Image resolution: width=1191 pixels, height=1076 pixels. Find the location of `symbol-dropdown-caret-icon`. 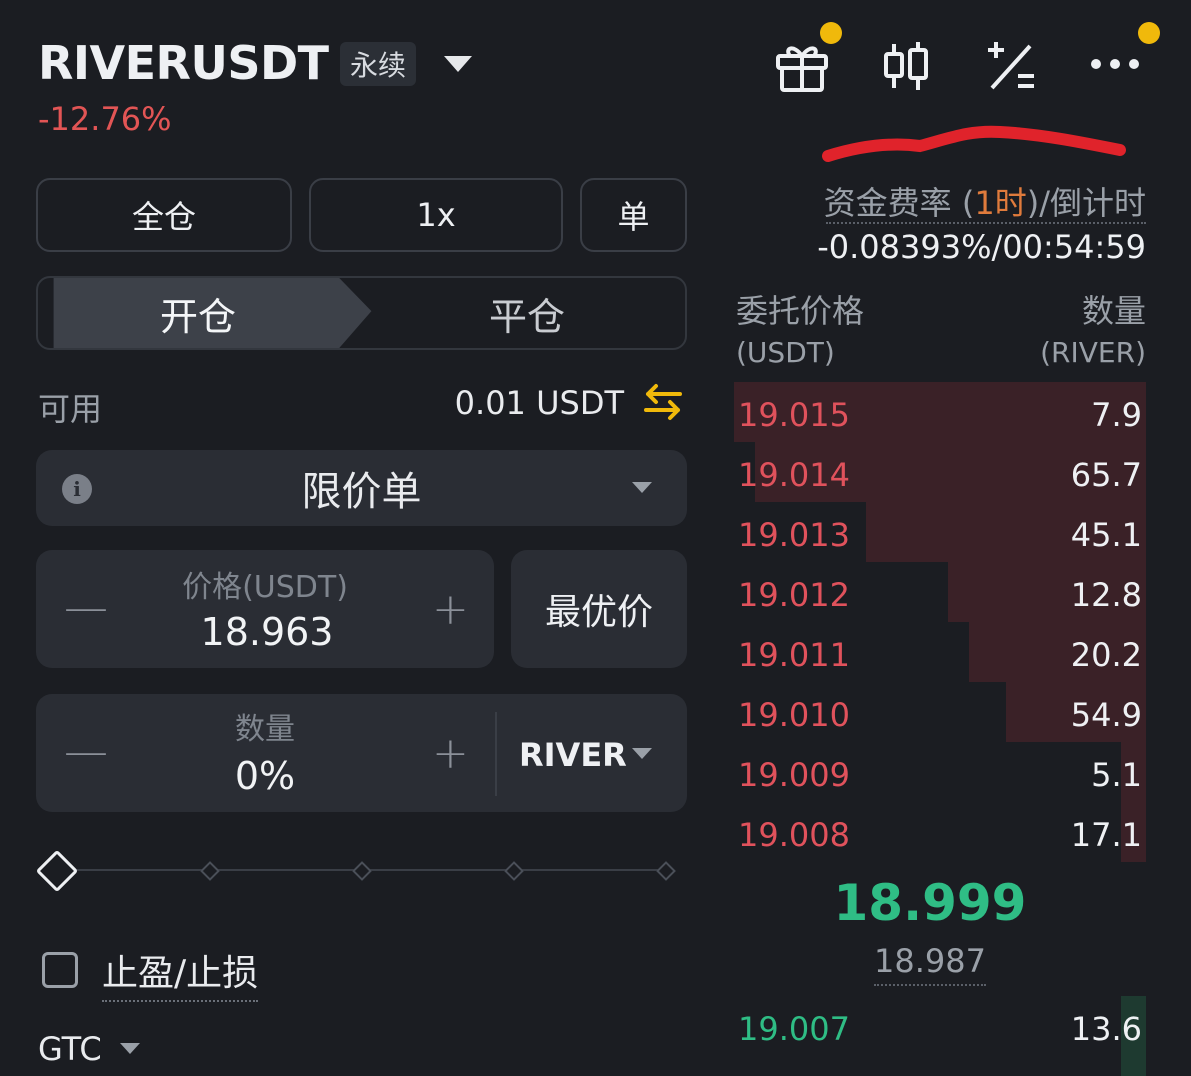

symbol-dropdown-caret-icon is located at coordinates (458, 64).